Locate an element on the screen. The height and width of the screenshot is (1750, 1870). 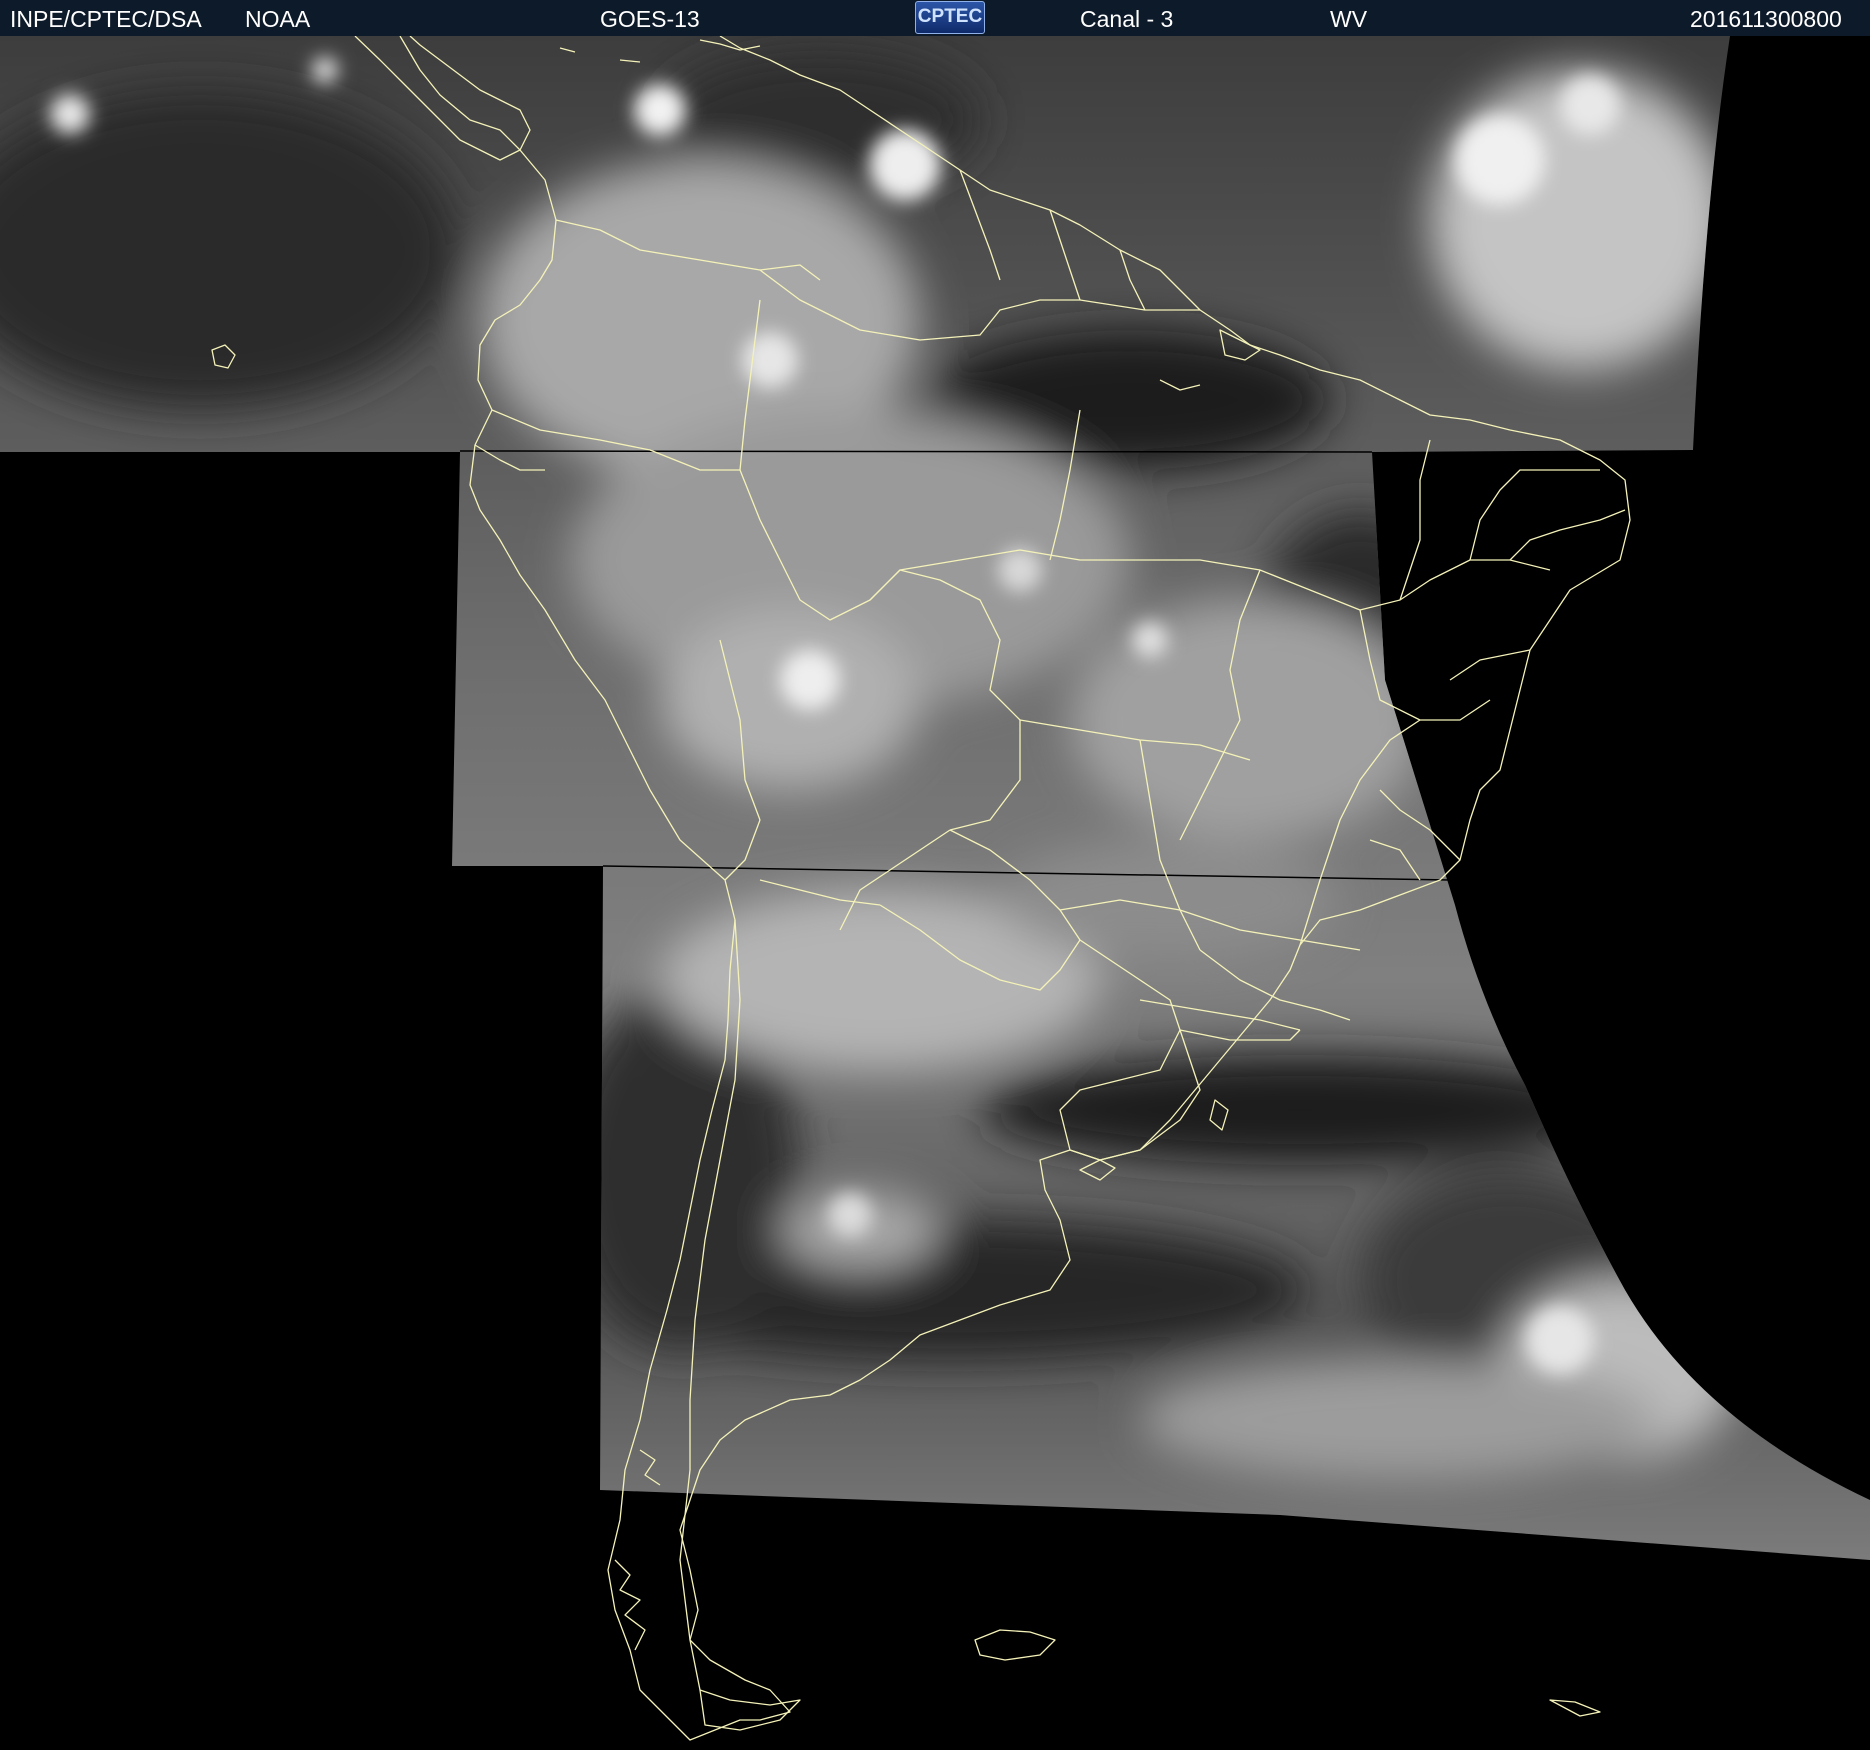
tierra-del-fuego is located at coordinates (750, 1710).